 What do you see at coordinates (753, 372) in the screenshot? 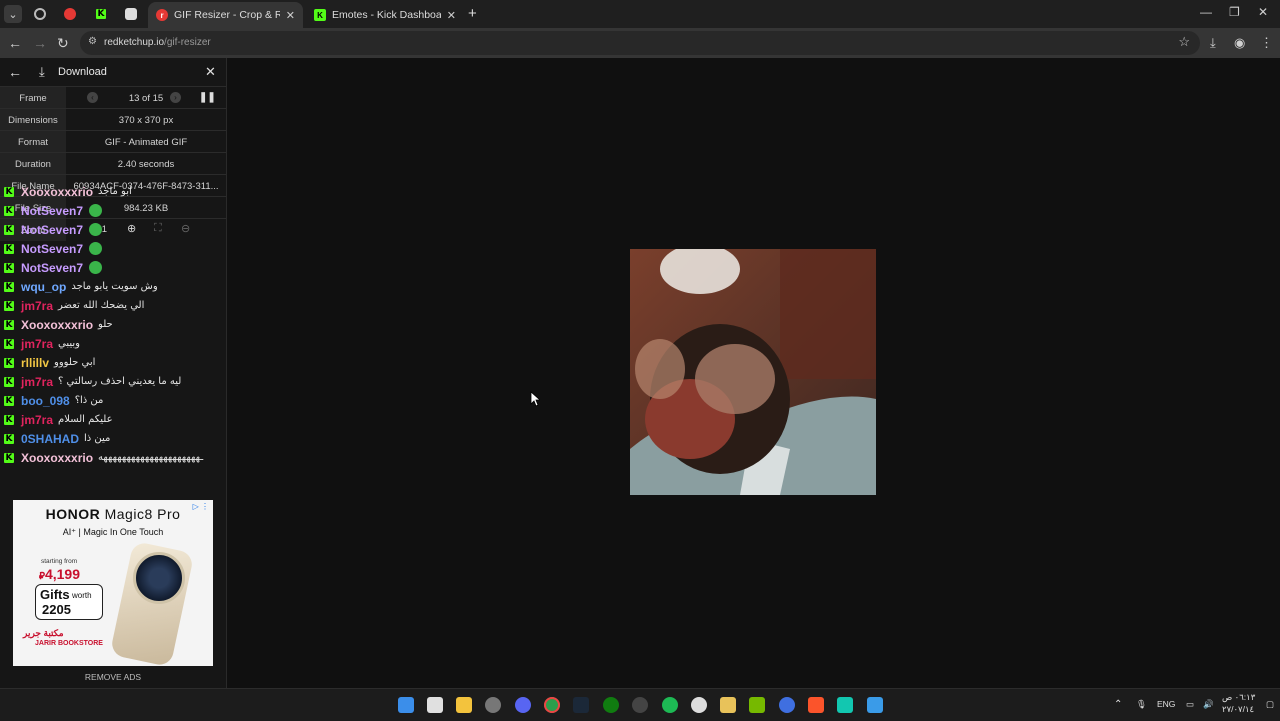
I see `gif-preview-image` at bounding box center [753, 372].